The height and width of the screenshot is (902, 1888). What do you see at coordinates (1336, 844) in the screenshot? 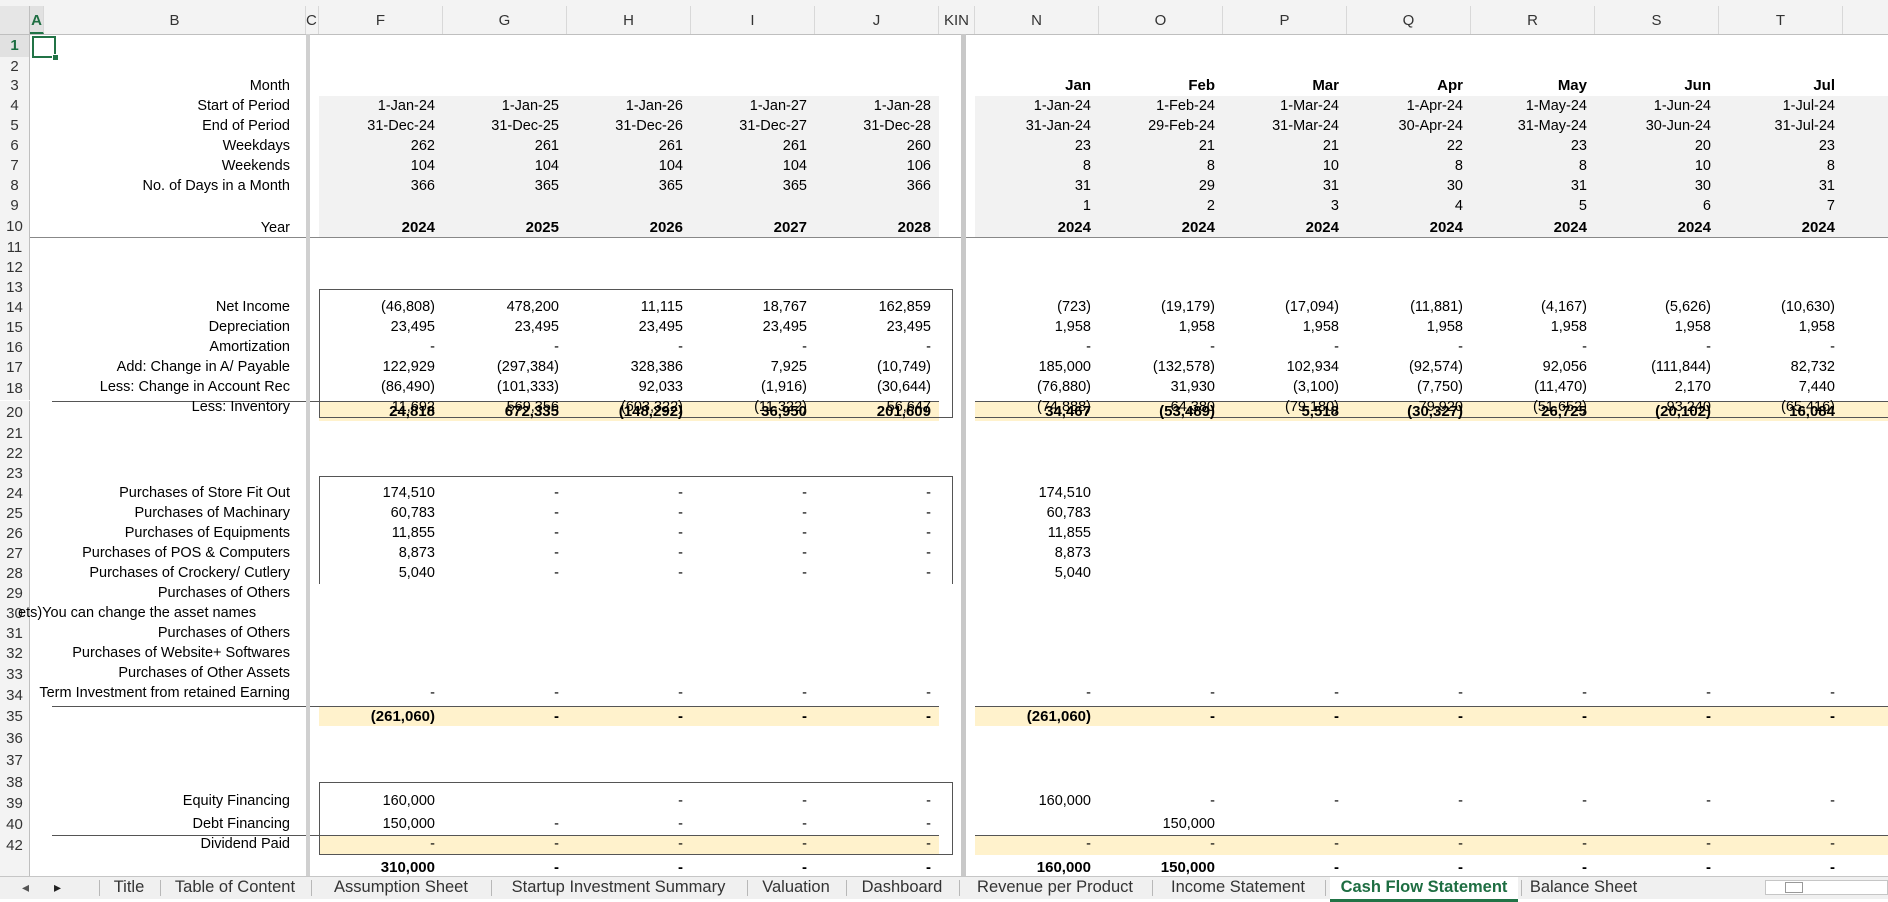
I see `fin-2-m2: -` at bounding box center [1336, 844].